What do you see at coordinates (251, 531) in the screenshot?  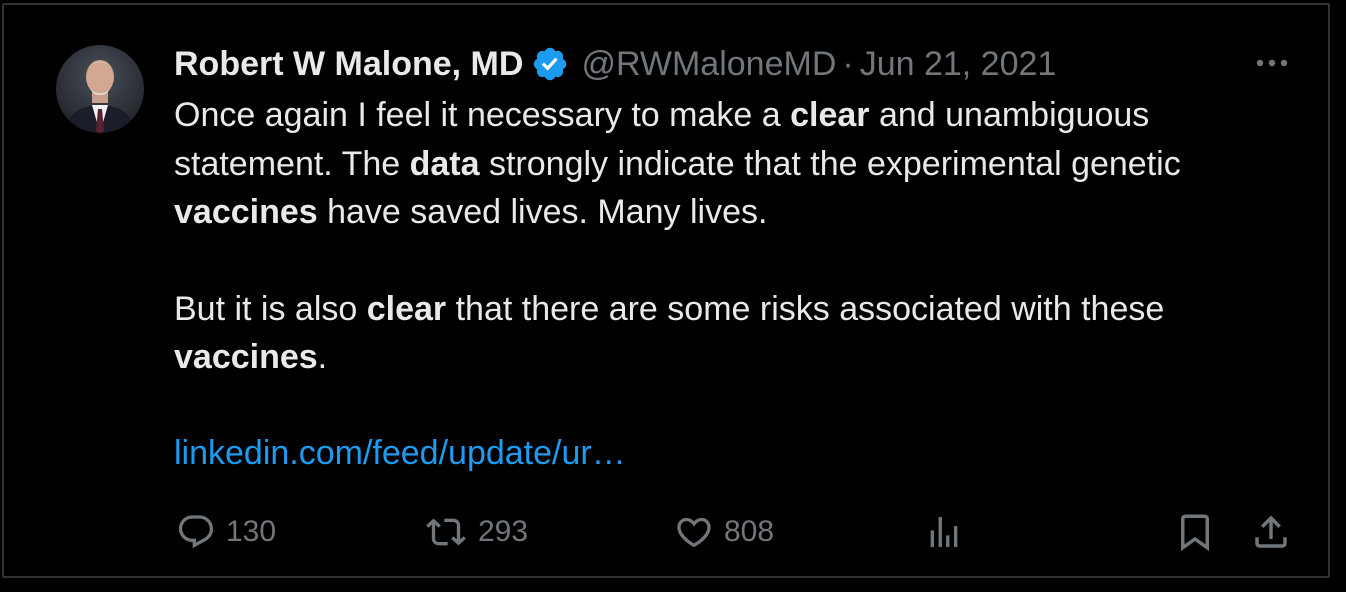 I see `reply-count: 130` at bounding box center [251, 531].